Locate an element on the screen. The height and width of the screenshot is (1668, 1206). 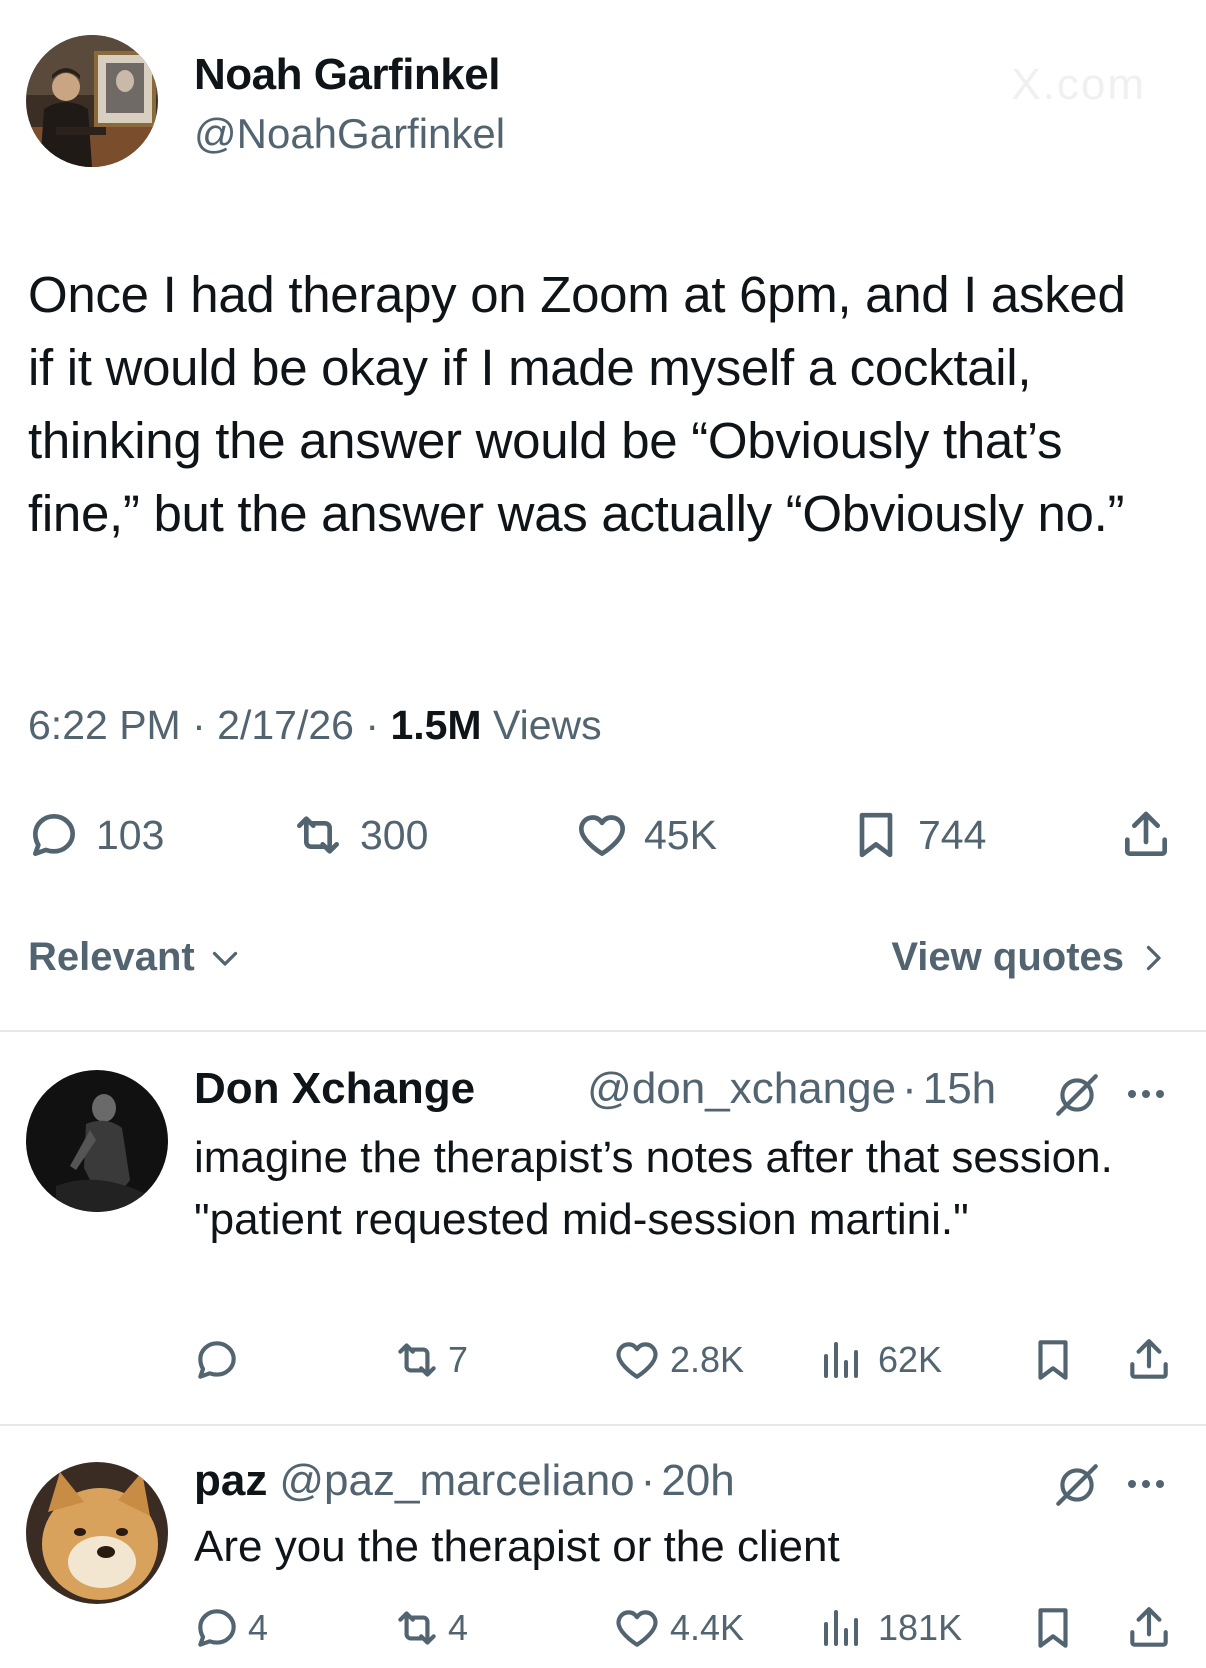
reply-count: 103 is located at coordinates (130, 834).